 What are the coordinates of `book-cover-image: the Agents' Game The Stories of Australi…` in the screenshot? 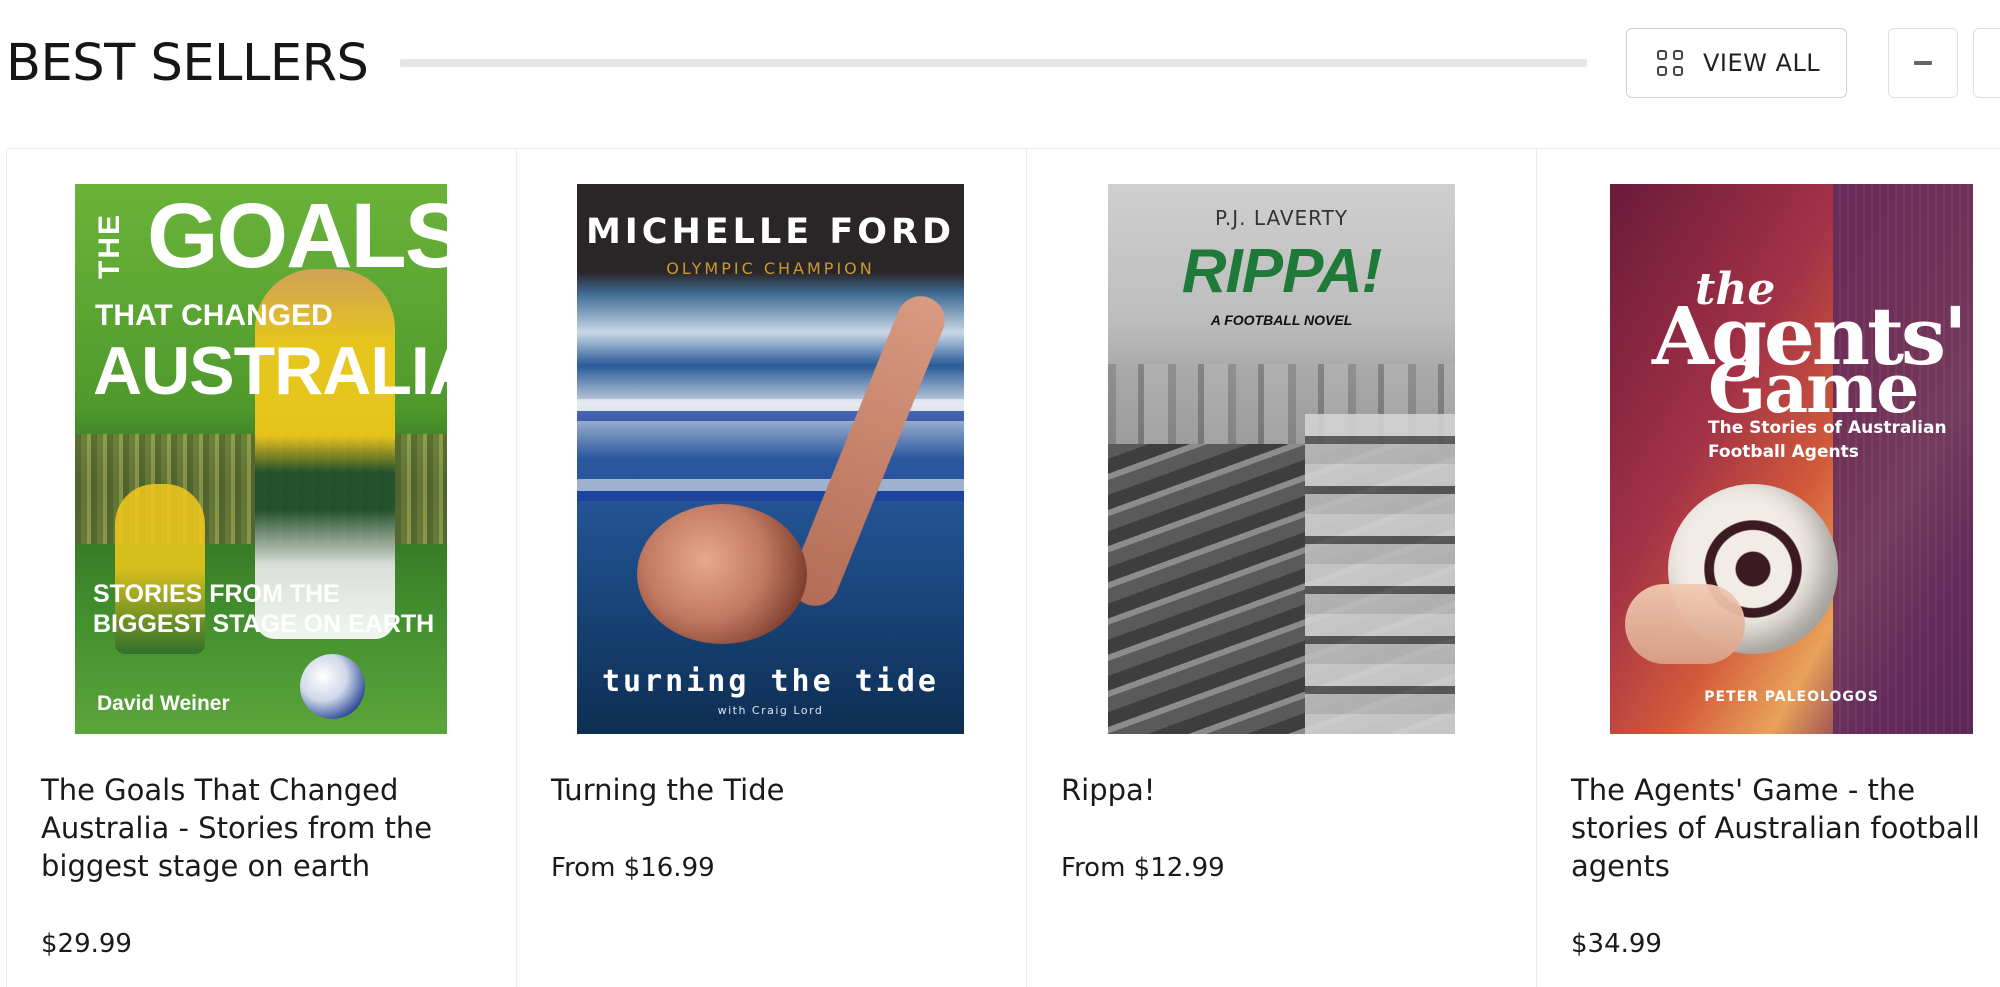 It's located at (1791, 459).